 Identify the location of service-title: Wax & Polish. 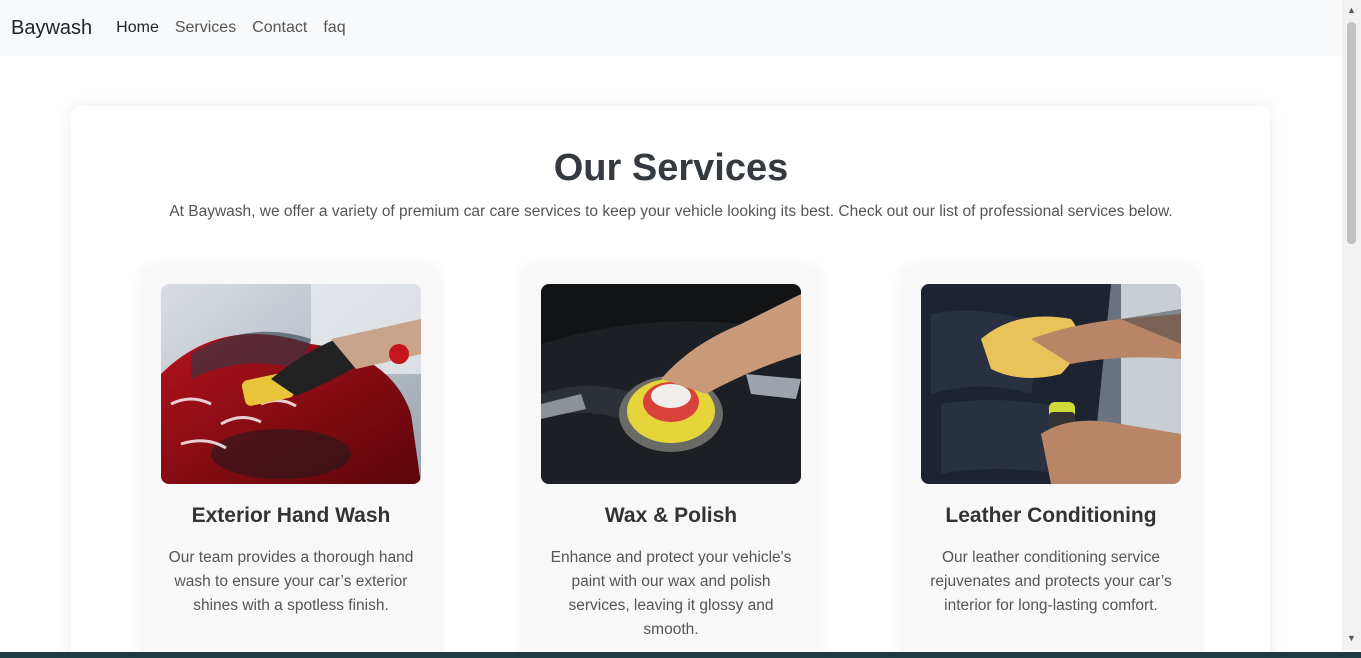
(671, 515).